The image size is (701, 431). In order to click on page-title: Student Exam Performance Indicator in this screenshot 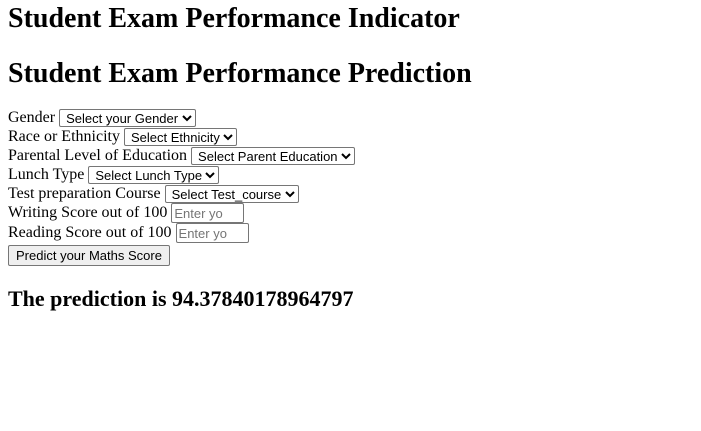, I will do `click(234, 18)`.